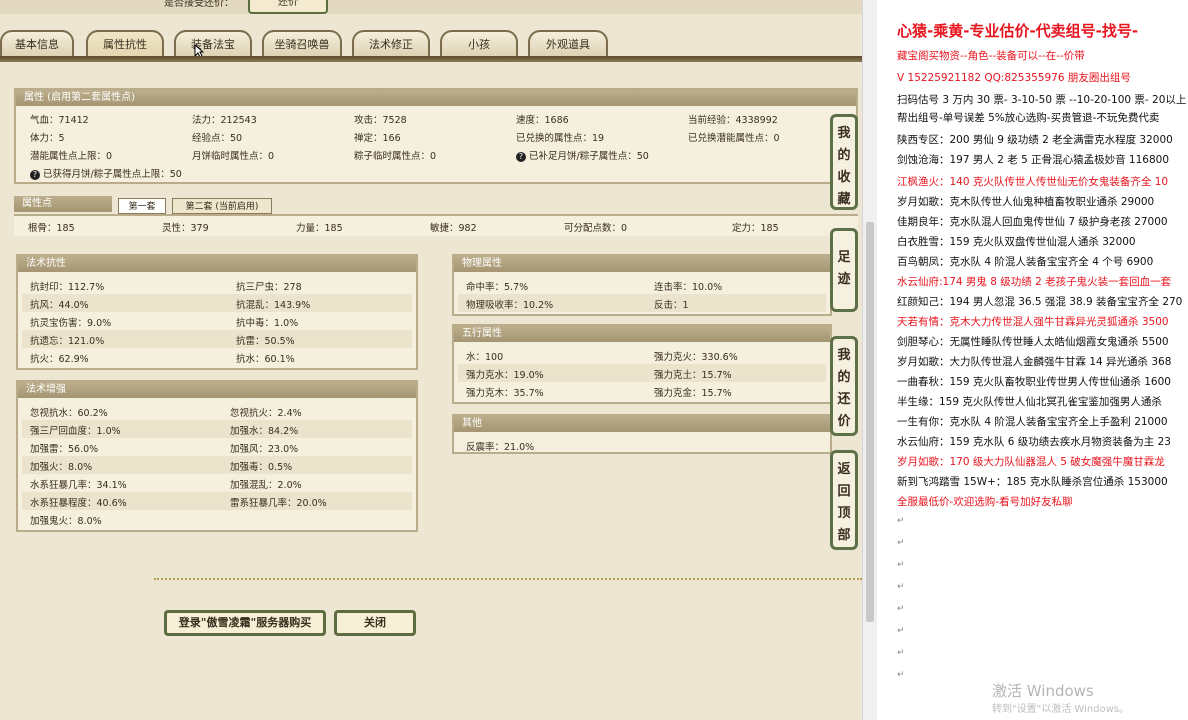 Image resolution: width=1188 pixels, height=720 pixels. I want to click on dotted-divider, so click(508, 579).